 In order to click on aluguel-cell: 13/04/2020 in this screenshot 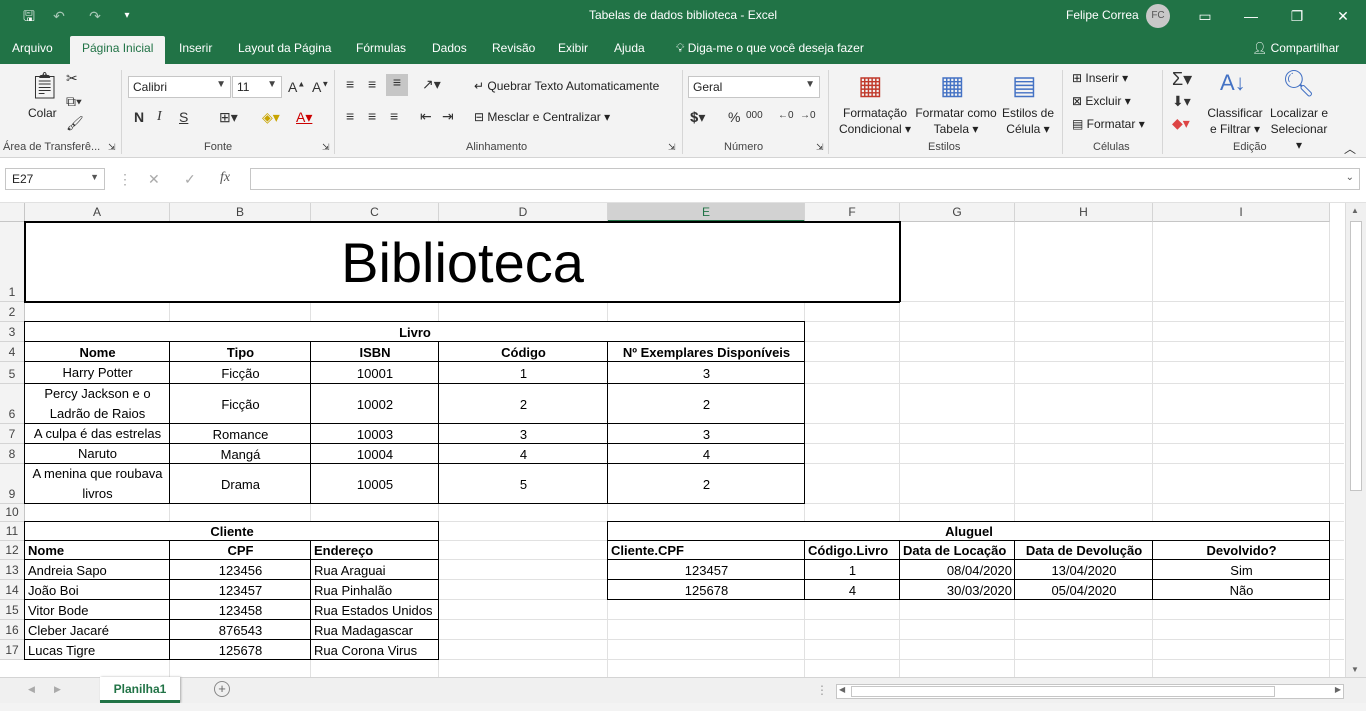, I will do `click(1084, 570)`.